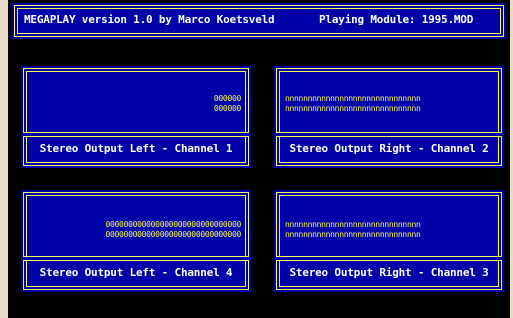 The image size is (513, 318). Describe the element at coordinates (389, 272) in the screenshot. I see `channel-3-label: Stereo Output Right - Channel 3` at that location.